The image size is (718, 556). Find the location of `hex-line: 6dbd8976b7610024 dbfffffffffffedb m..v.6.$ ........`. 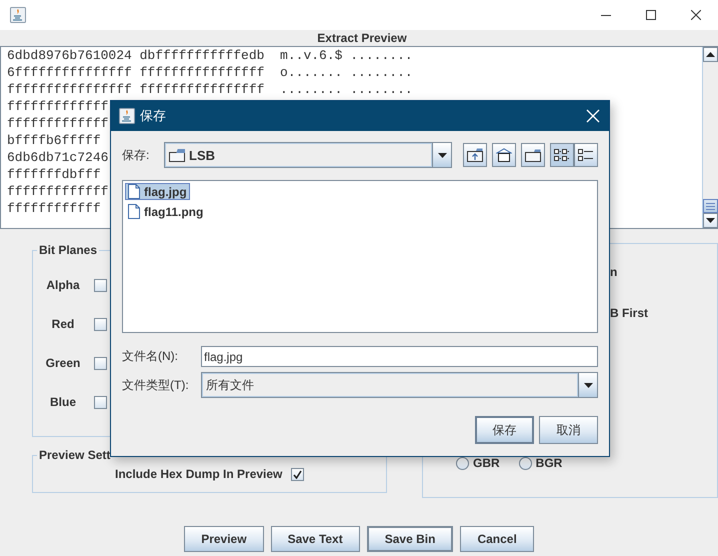

hex-line: 6dbd8976b7610024 dbfffffffffffedb m..v.6.$ ........ is located at coordinates (210, 55).